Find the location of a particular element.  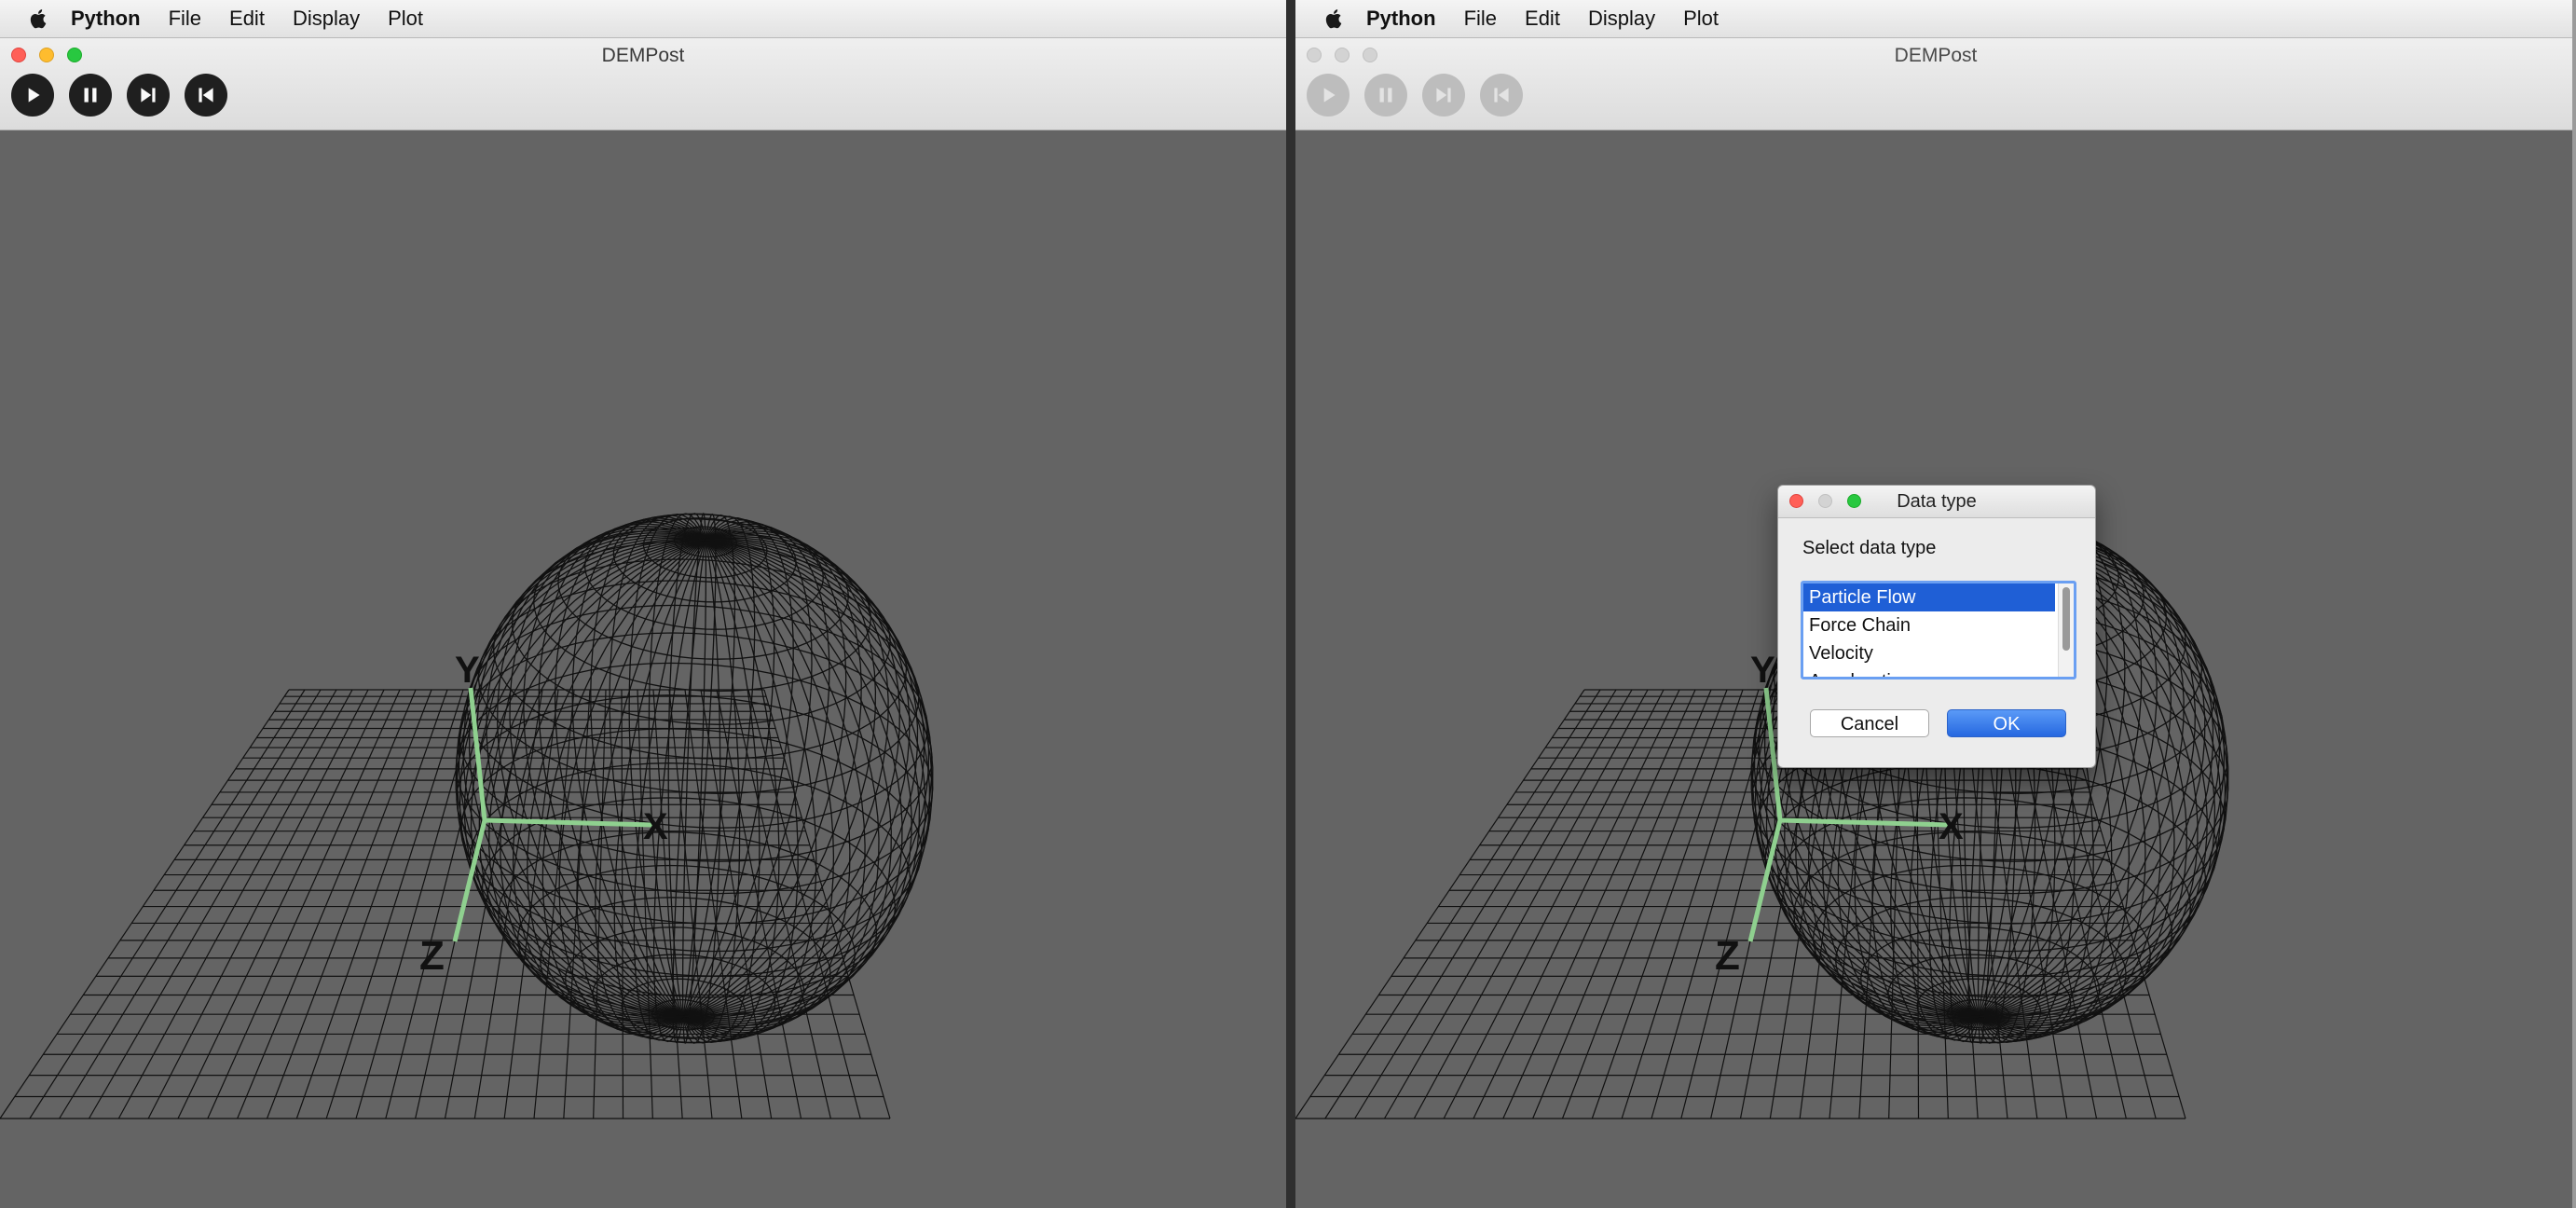

scrollbar-thumb is located at coordinates (2066, 619).